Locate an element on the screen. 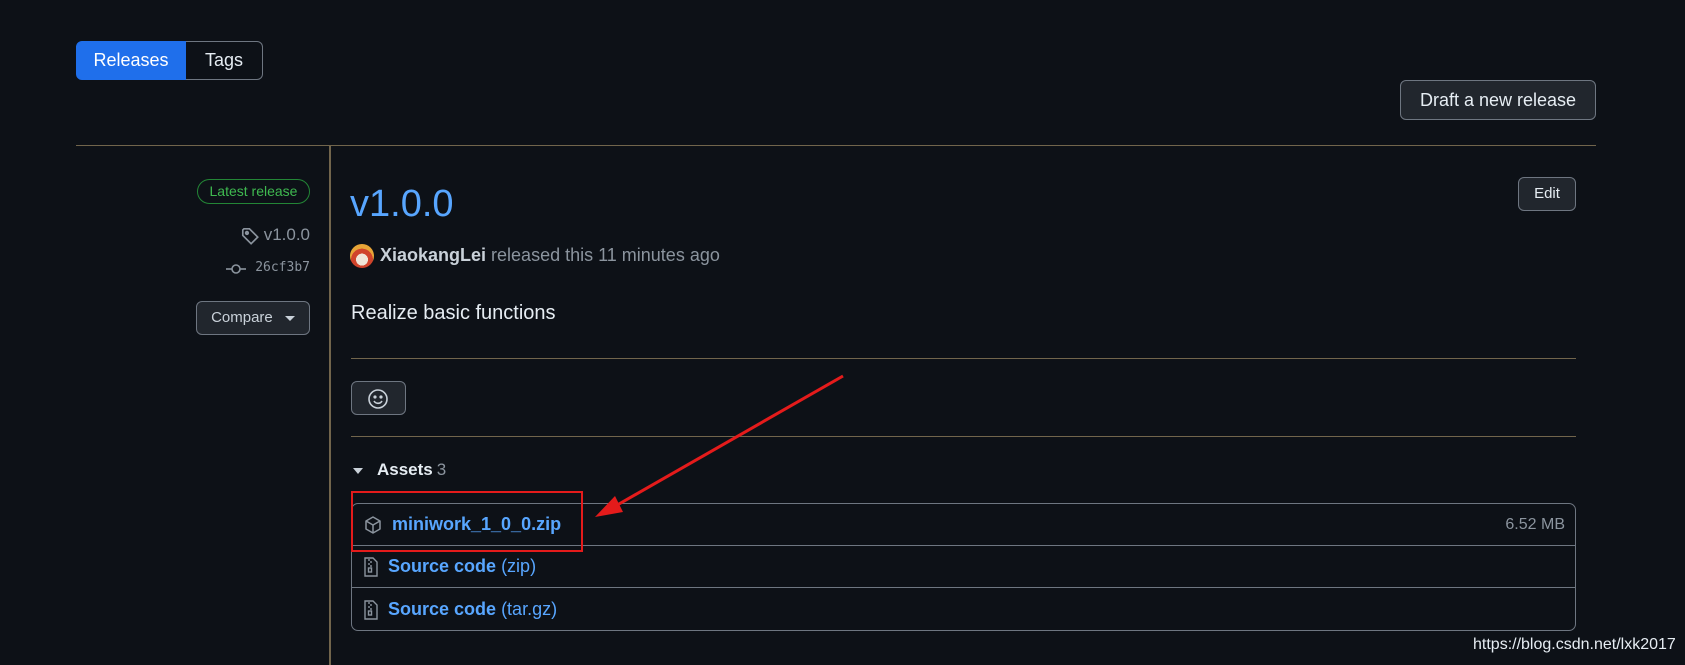 The height and width of the screenshot is (665, 1685). highlight-box is located at coordinates (467, 521).